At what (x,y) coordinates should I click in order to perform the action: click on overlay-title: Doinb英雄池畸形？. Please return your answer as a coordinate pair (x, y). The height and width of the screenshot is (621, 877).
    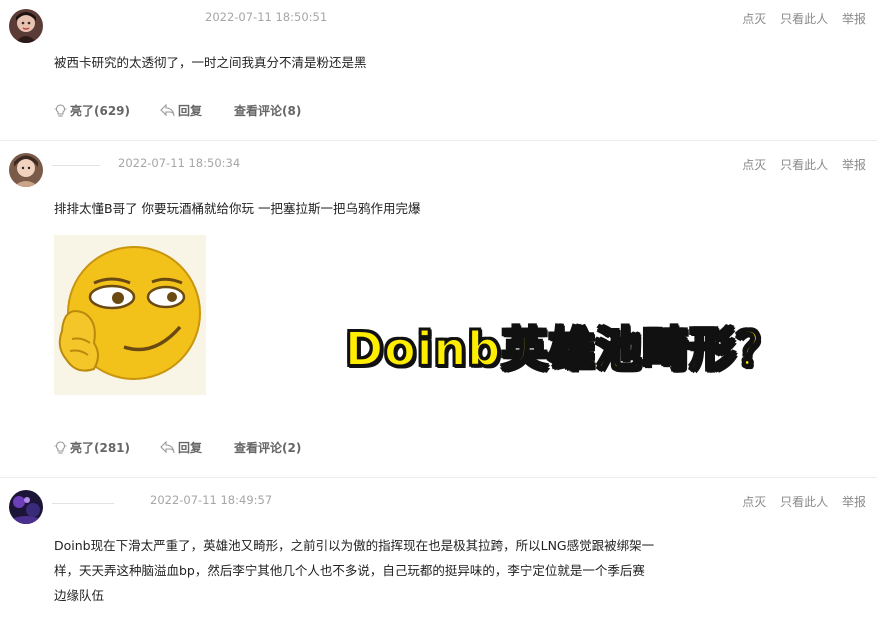
    Looking at the image, I should click on (564, 349).